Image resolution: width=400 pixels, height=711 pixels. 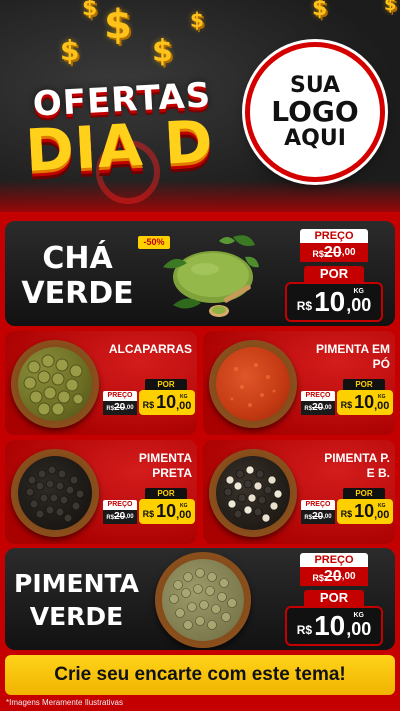 What do you see at coordinates (154, 242) in the screenshot?
I see `discount-badge: -50%` at bounding box center [154, 242].